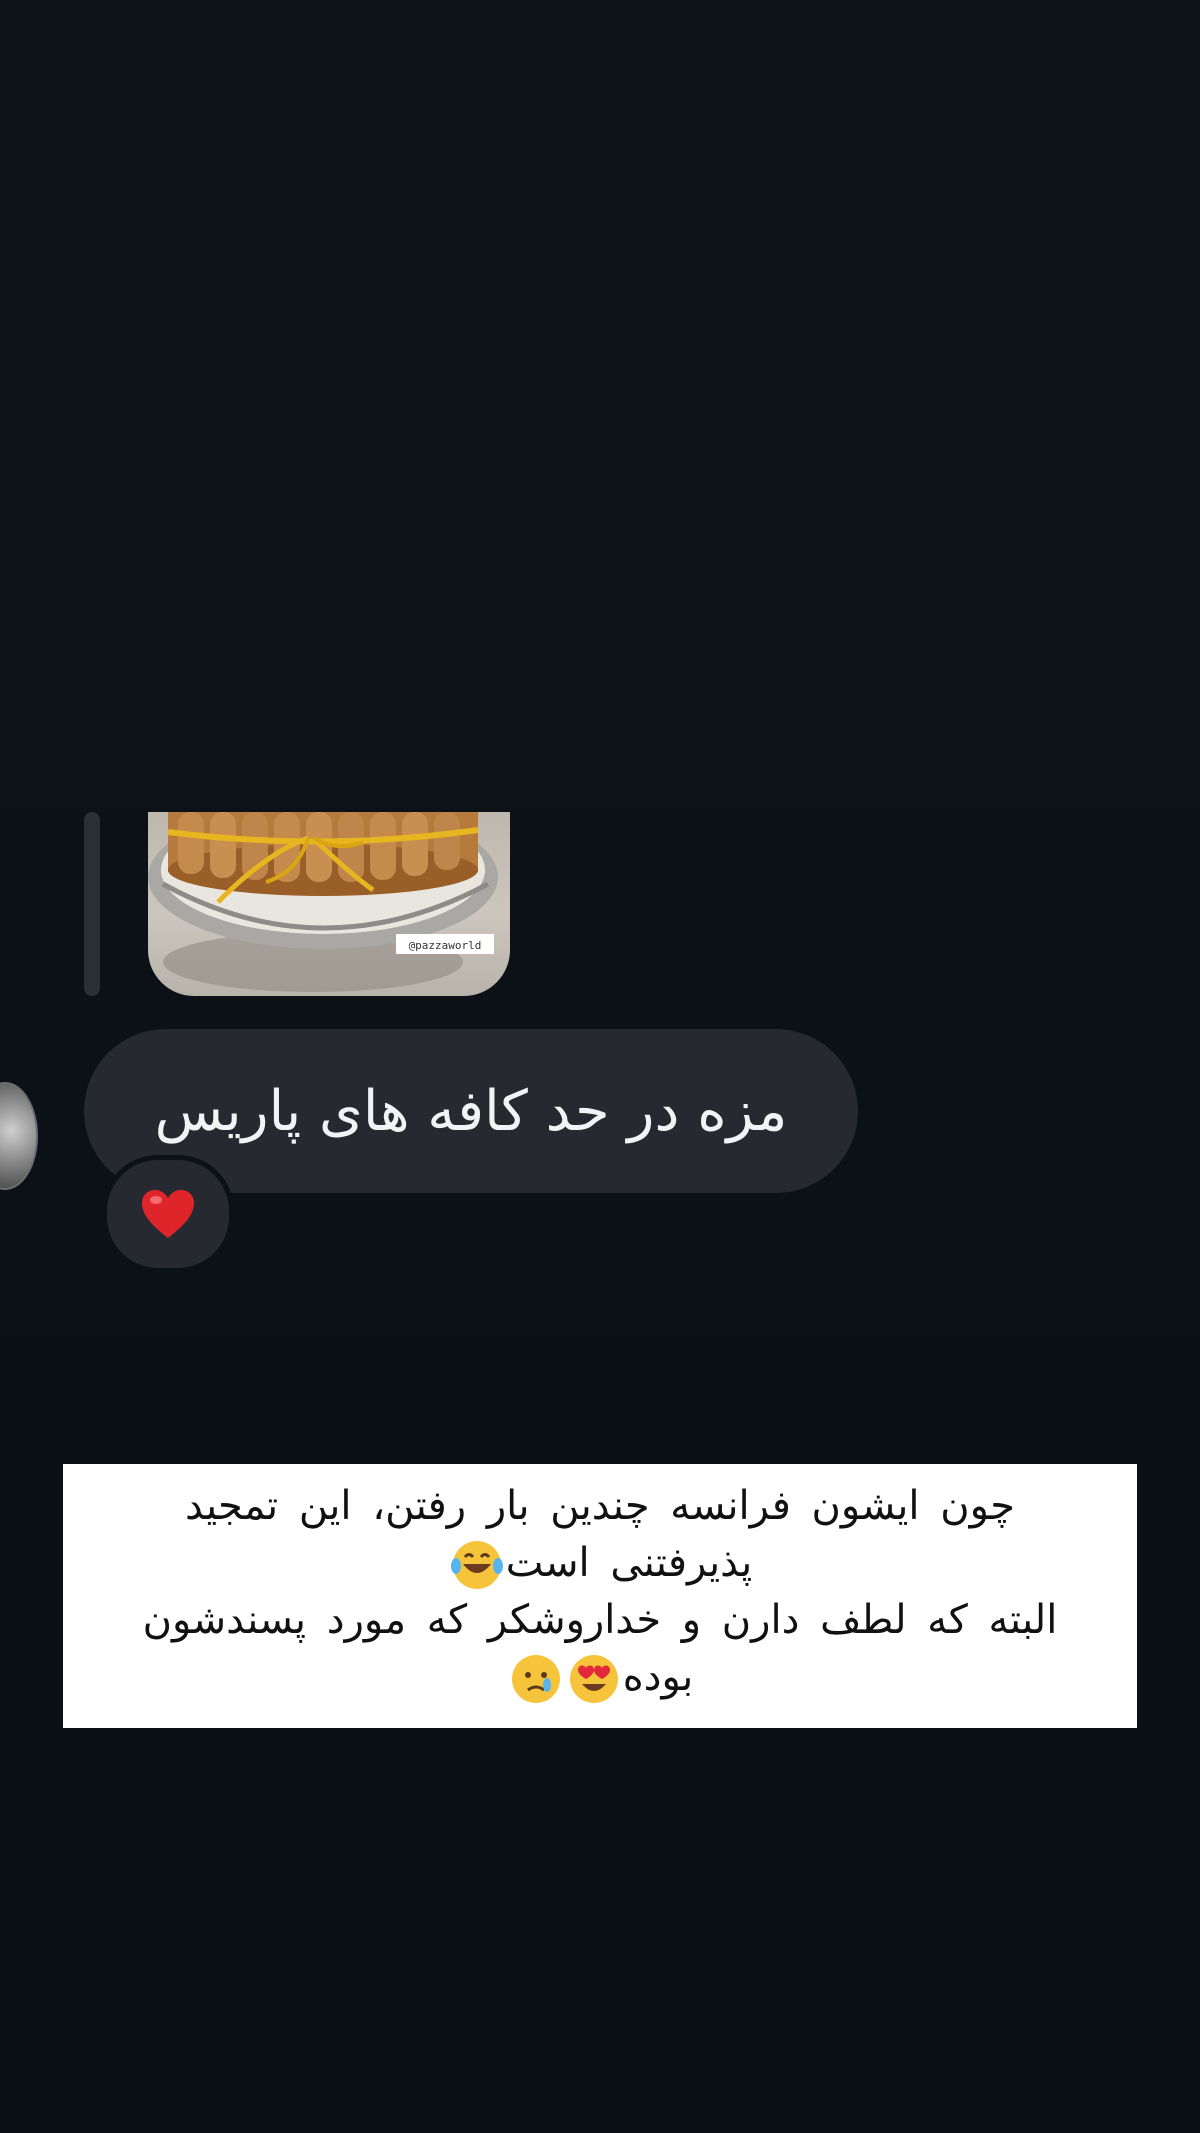 The image size is (1200, 2133). I want to click on caption-line-4: بوده, so click(600, 1677).